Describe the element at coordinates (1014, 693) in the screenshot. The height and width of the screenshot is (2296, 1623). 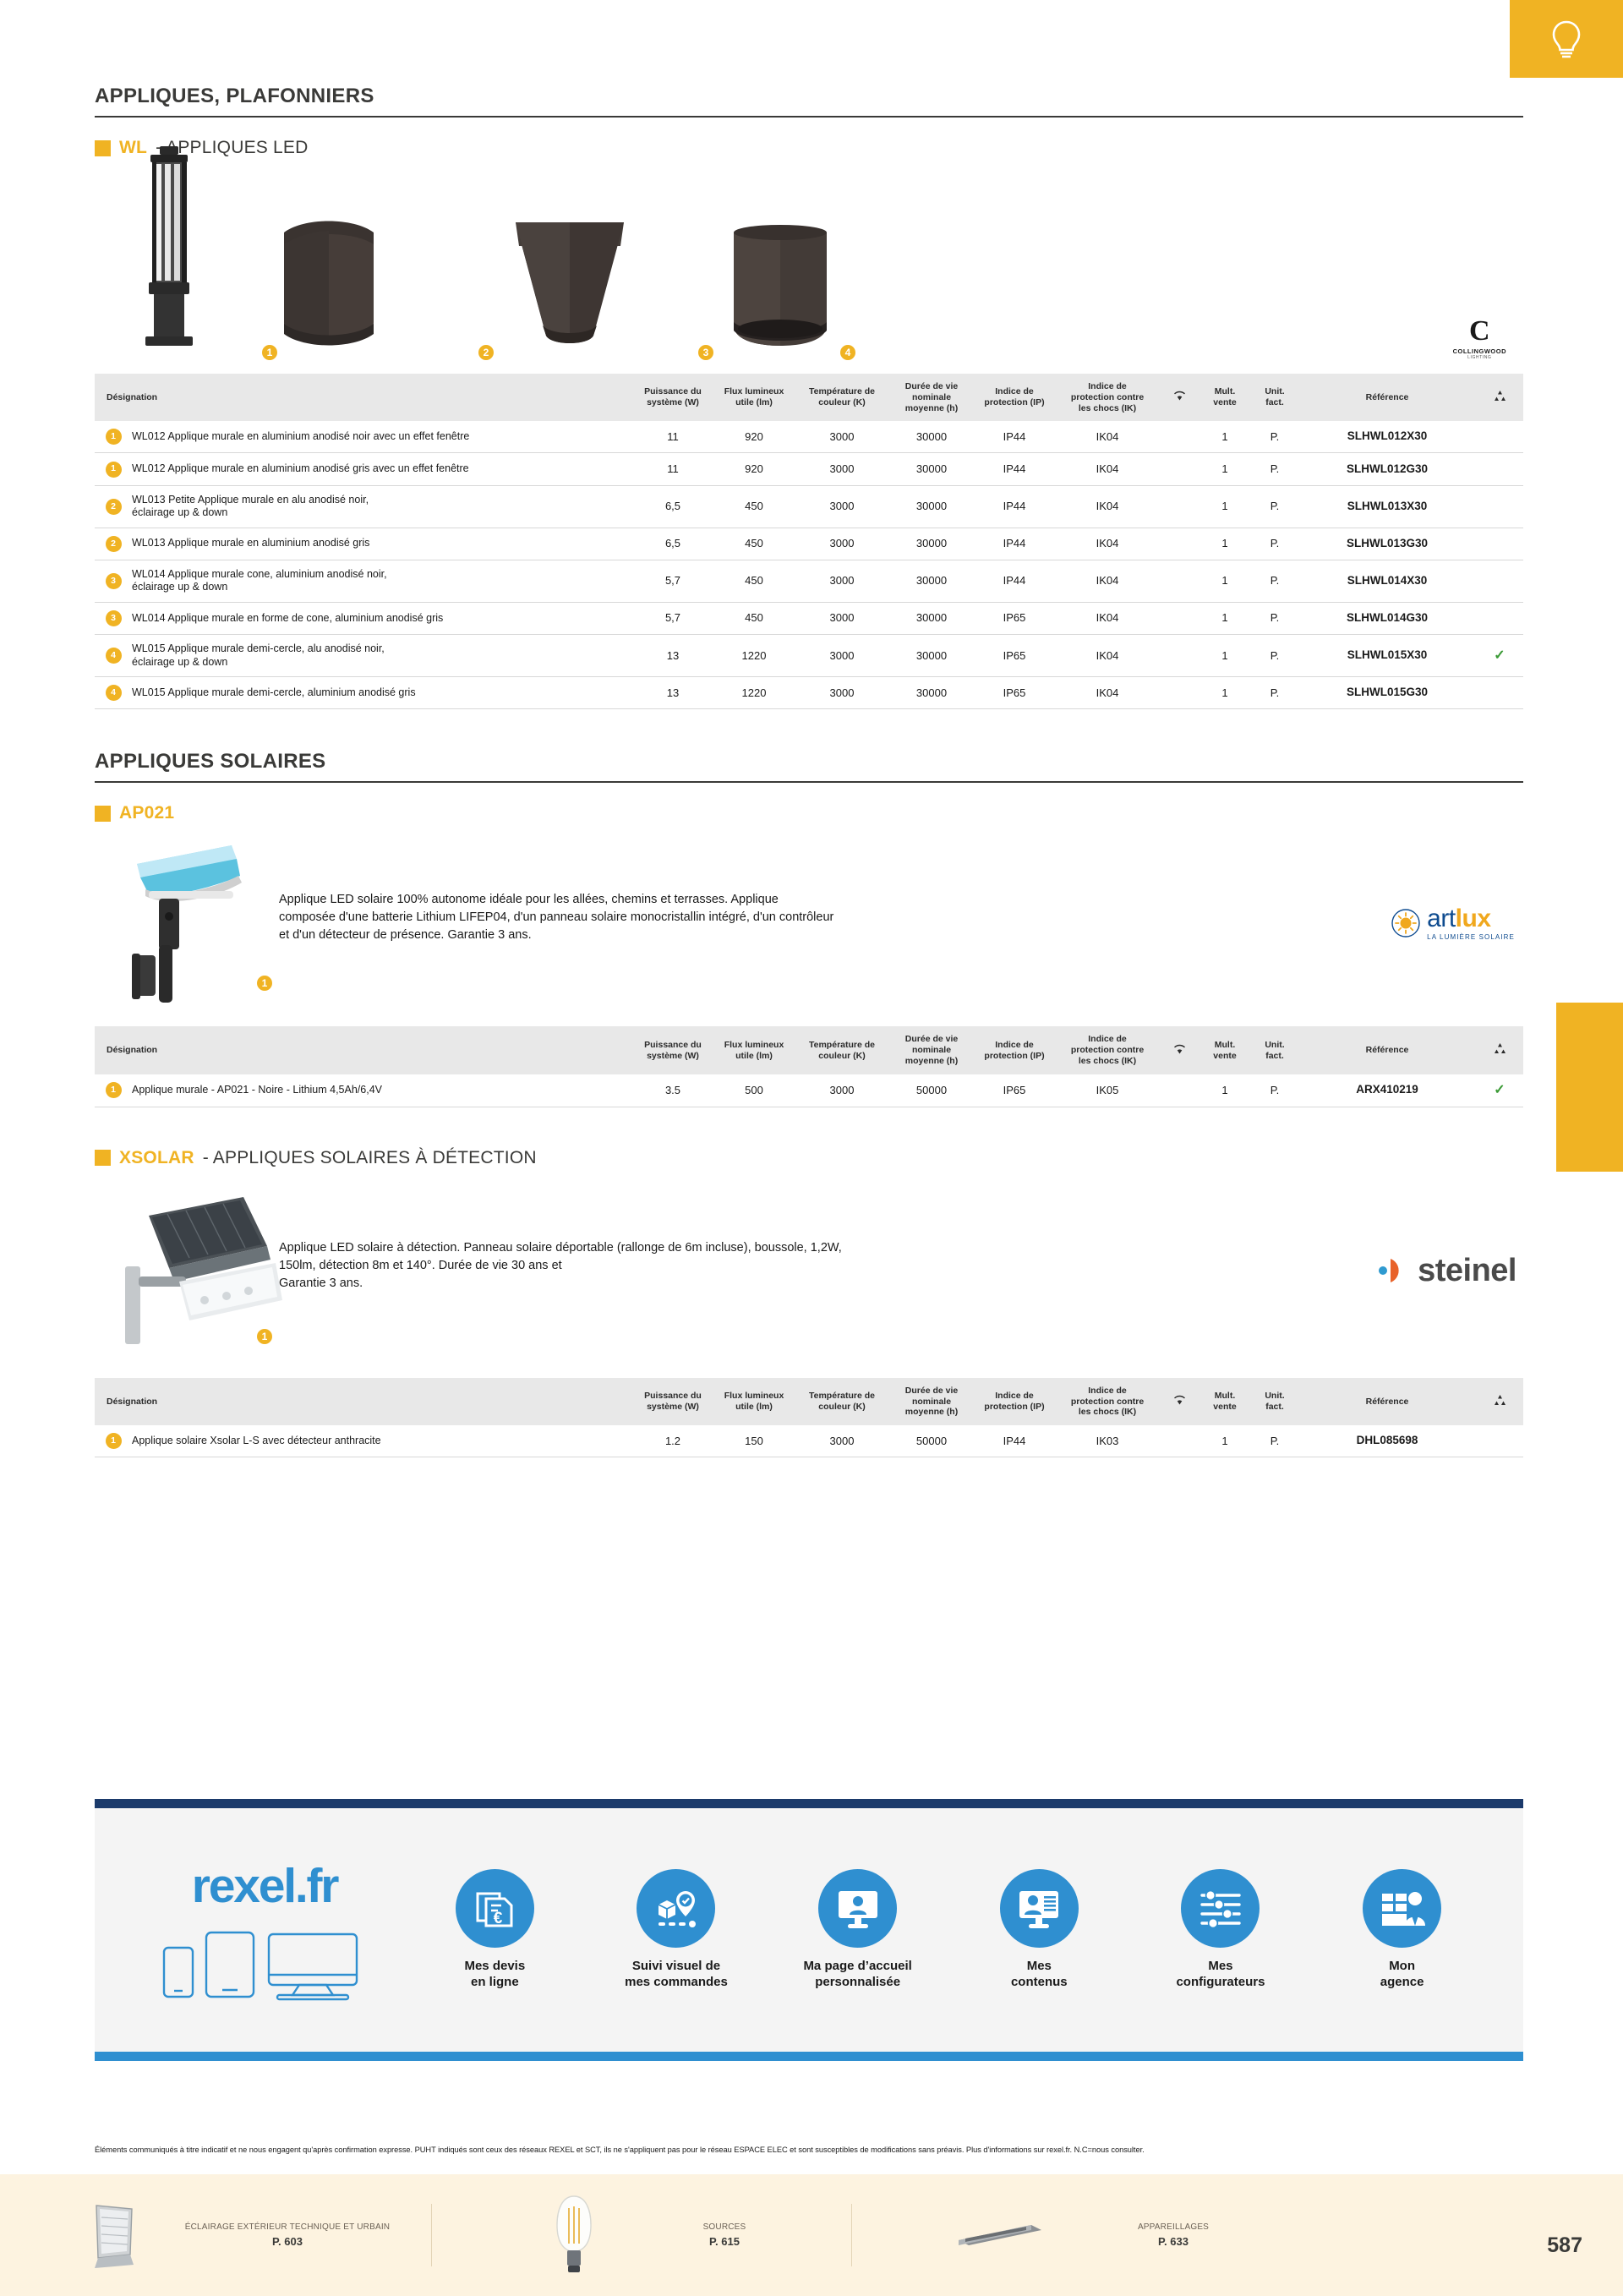
I see `cell-ip: IP65` at that location.